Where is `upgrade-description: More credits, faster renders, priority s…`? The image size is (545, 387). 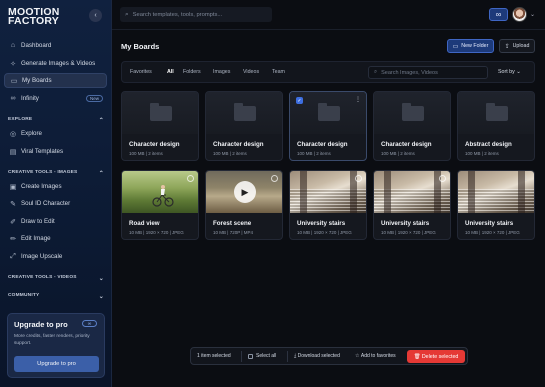 upgrade-description: More credits, faster renders, priority s… is located at coordinates (52, 340).